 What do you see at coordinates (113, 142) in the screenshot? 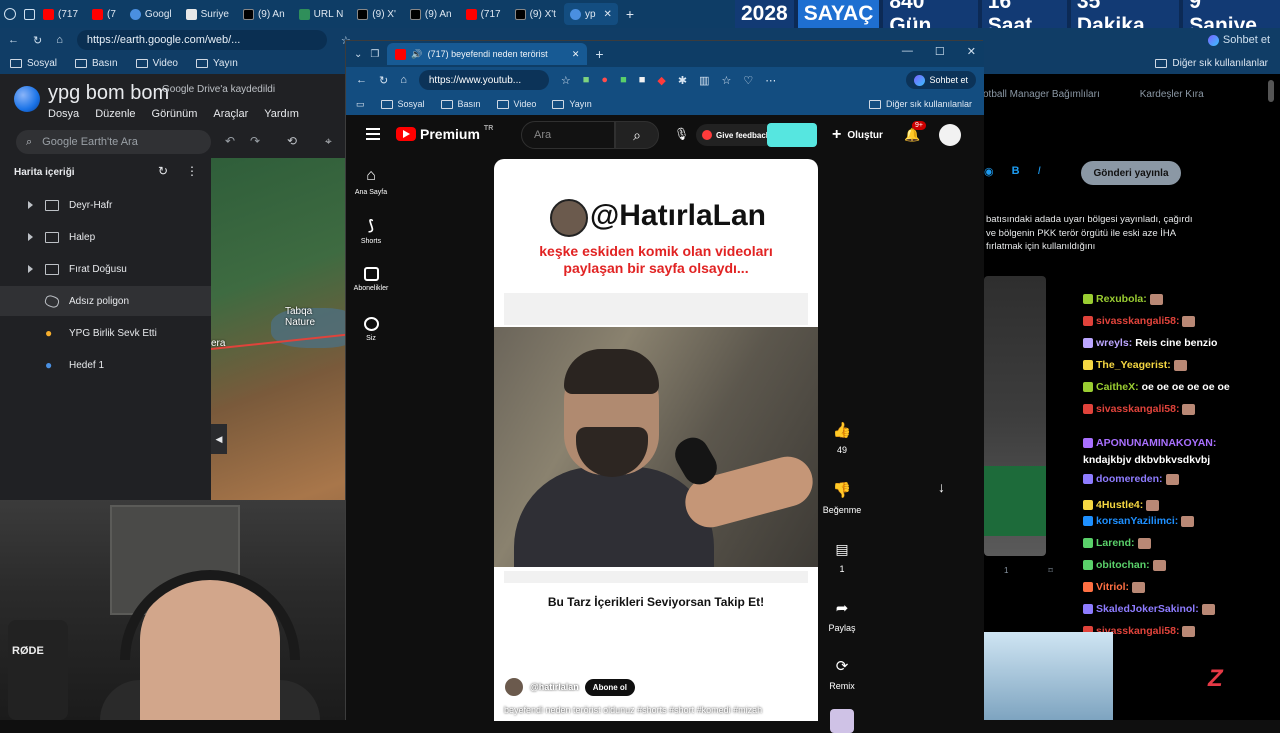
I see `earth-search-input: ⌕ Google Earth'te Ara` at bounding box center [113, 142].